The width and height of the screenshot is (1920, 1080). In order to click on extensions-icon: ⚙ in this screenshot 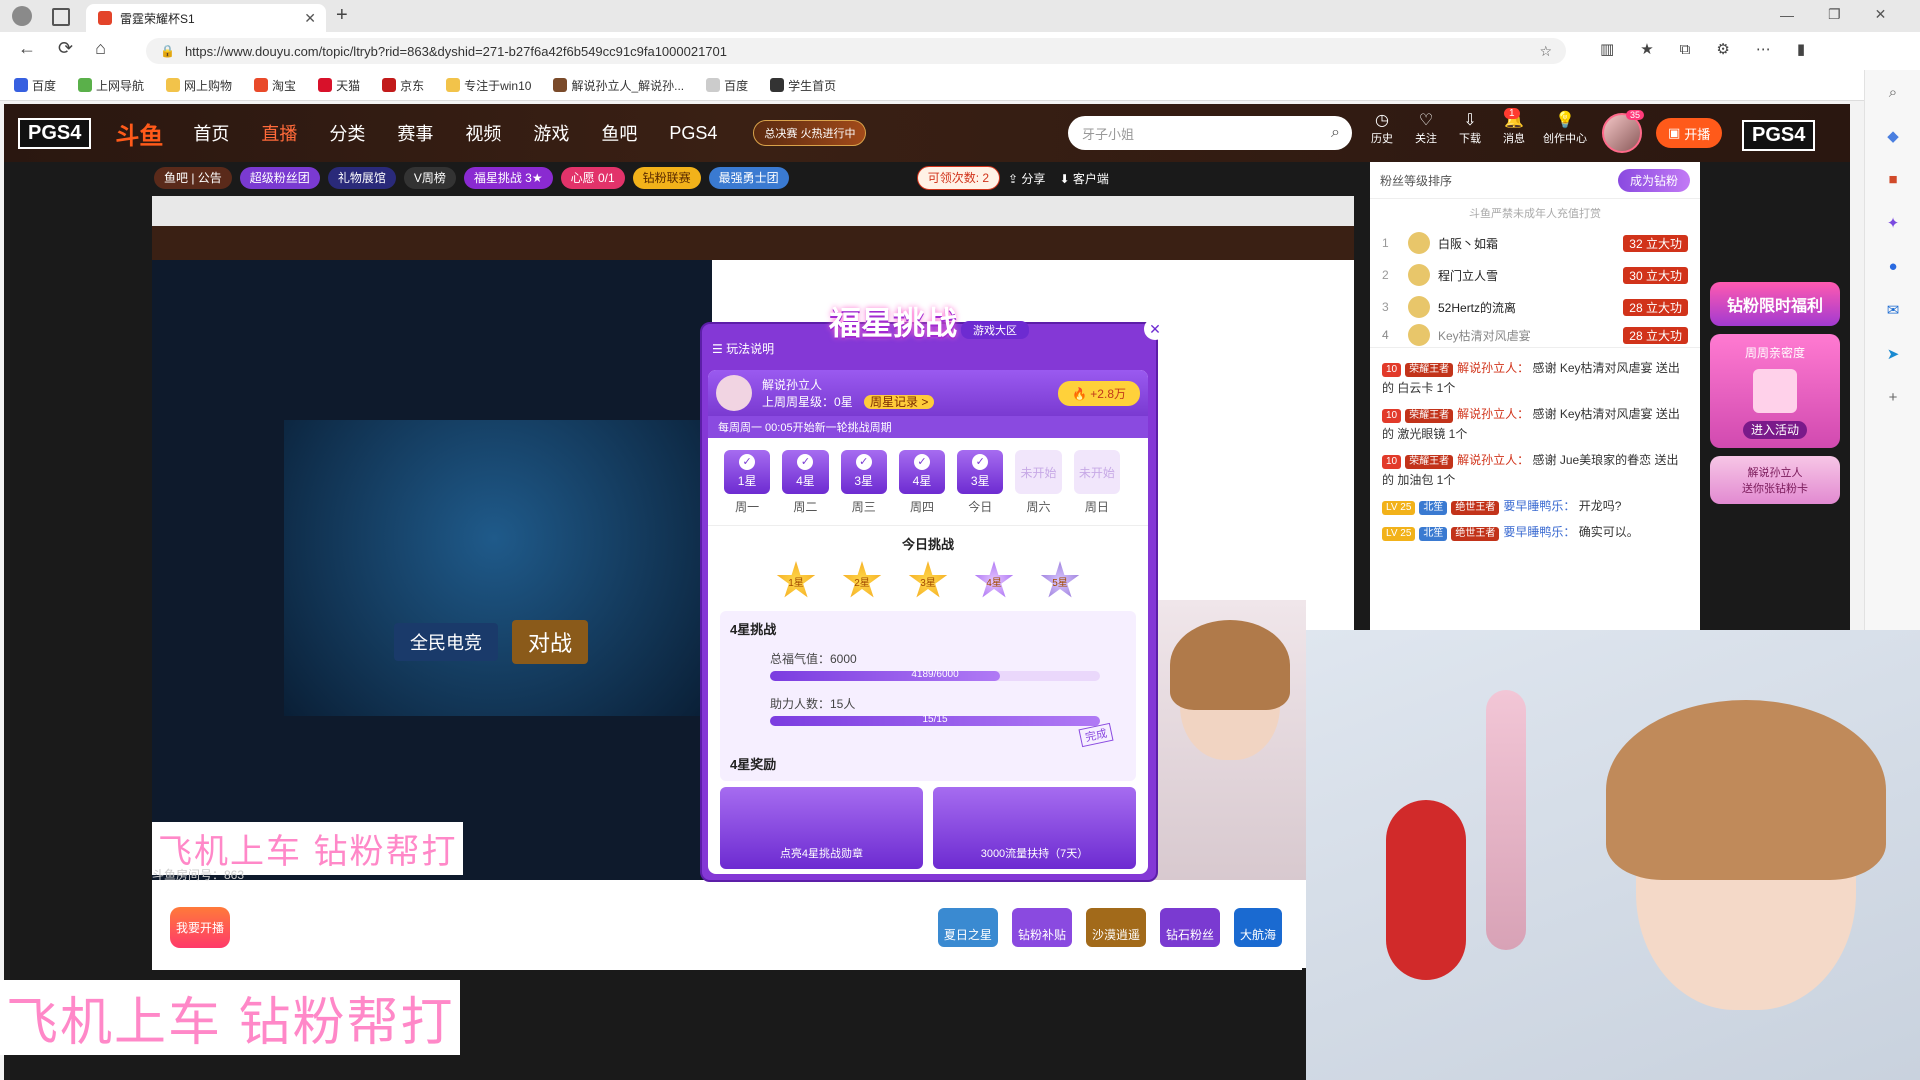, I will do `click(1722, 49)`.